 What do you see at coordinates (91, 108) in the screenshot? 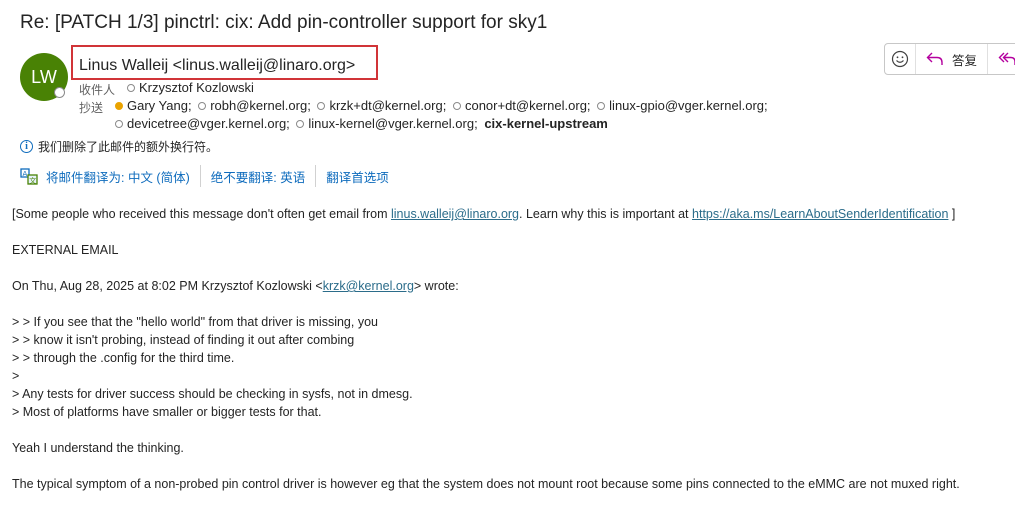
I see `cc-label: 抄送` at bounding box center [91, 108].